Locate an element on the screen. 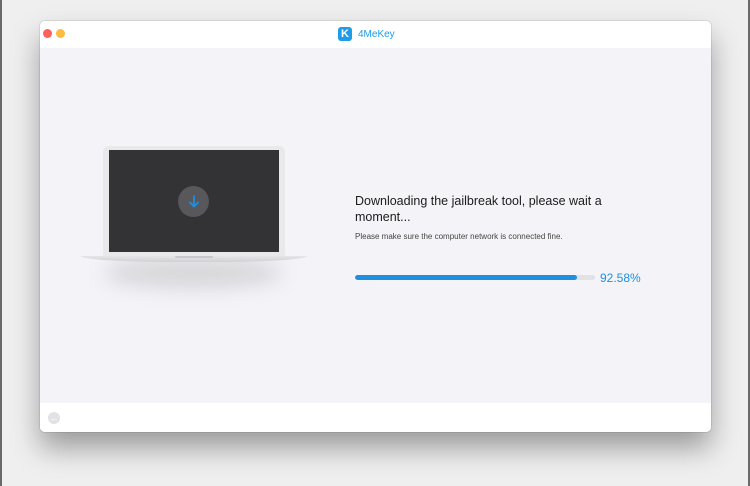 The image size is (750, 486). laptop-lid is located at coordinates (194, 201).